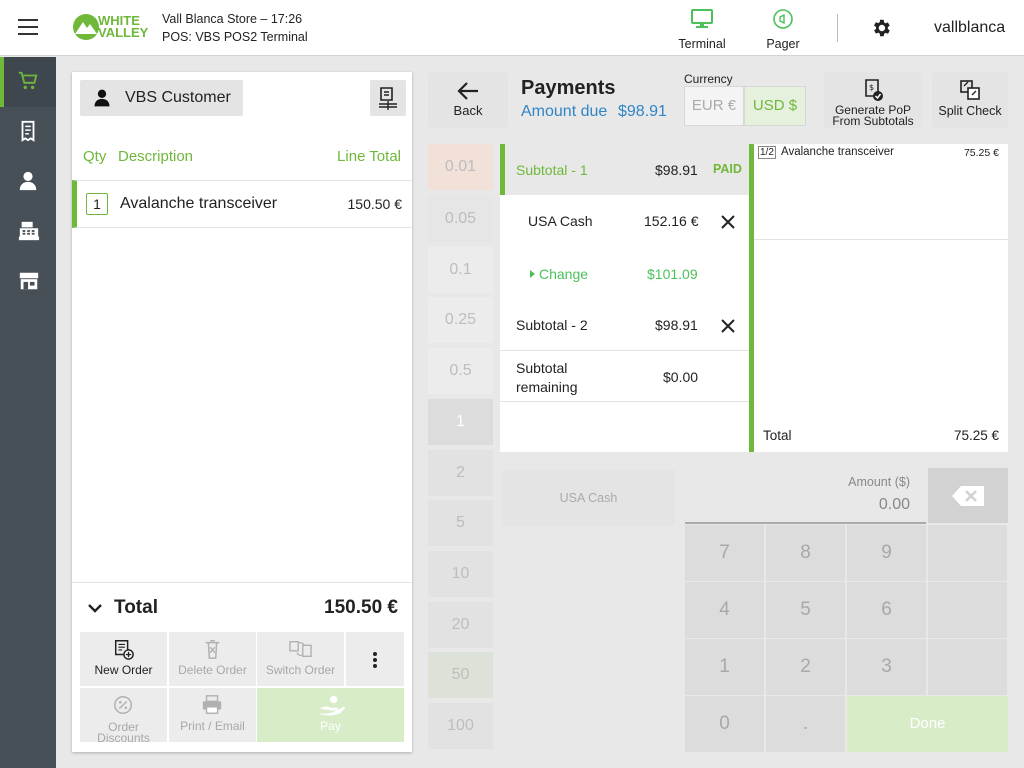 The image size is (1024, 768). I want to click on remove-payment-icon, so click(728, 222).